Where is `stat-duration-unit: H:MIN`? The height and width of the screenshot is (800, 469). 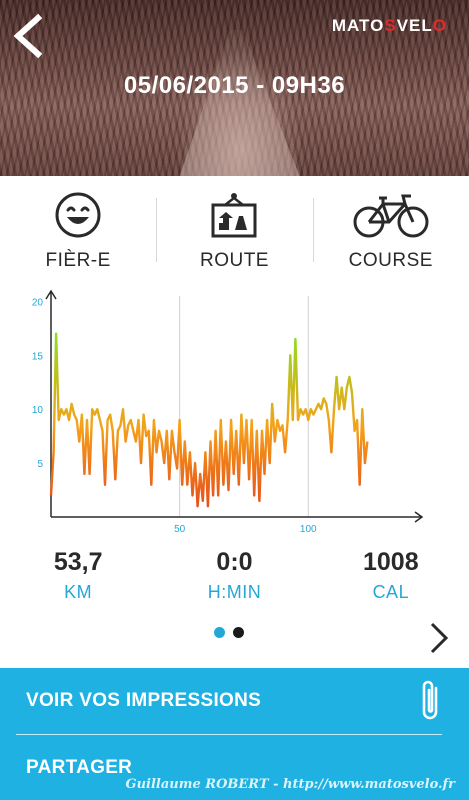 stat-duration-unit: H:MIN is located at coordinates (234, 592).